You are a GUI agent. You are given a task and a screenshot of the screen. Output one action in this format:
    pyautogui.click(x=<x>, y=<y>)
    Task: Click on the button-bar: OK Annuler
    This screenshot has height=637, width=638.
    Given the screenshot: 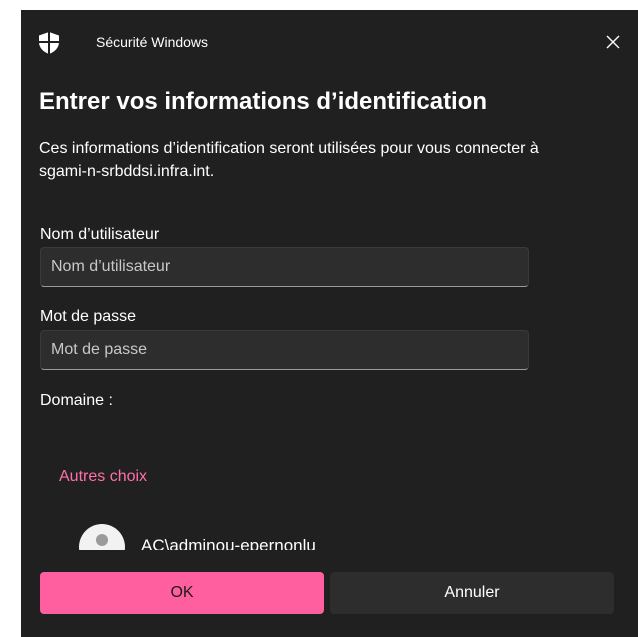 What is the action you would take?
    pyautogui.click(x=329, y=597)
    